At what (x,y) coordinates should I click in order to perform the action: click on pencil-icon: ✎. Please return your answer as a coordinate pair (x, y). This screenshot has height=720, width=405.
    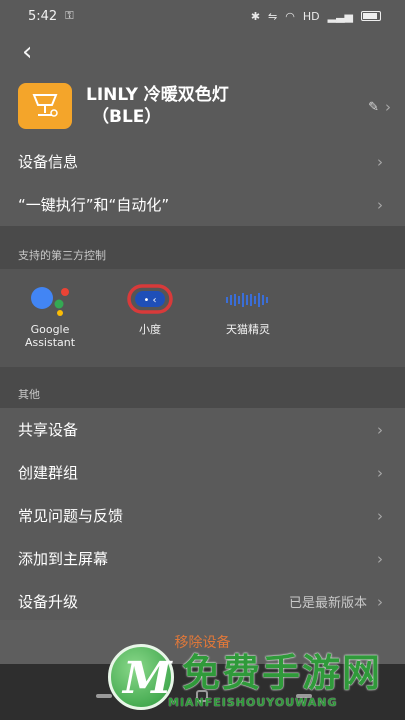
    Looking at the image, I should click on (373, 107).